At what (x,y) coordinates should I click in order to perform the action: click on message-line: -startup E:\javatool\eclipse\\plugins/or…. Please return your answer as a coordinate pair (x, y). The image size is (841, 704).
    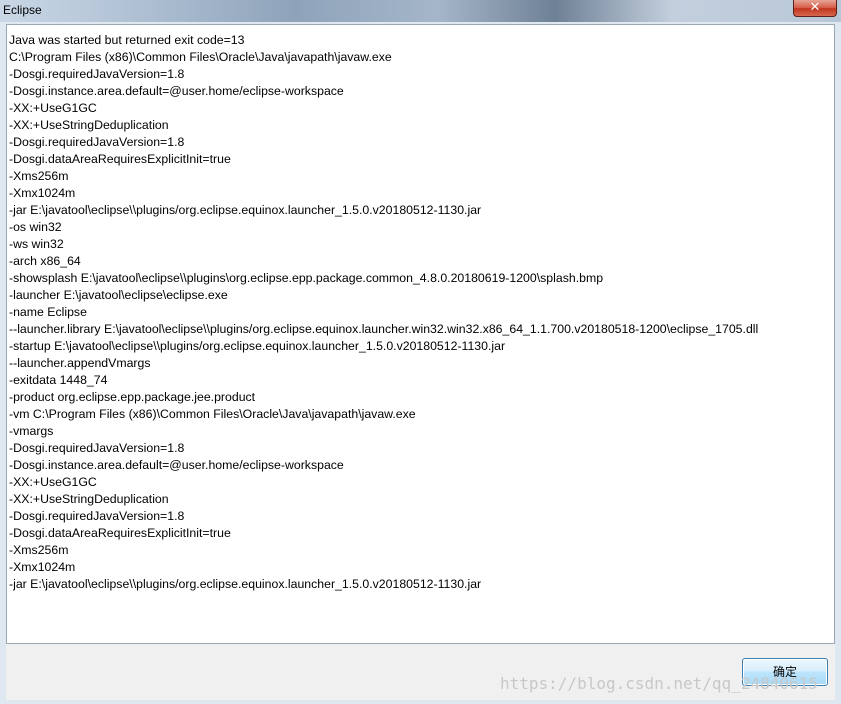
    Looking at the image, I should click on (257, 346).